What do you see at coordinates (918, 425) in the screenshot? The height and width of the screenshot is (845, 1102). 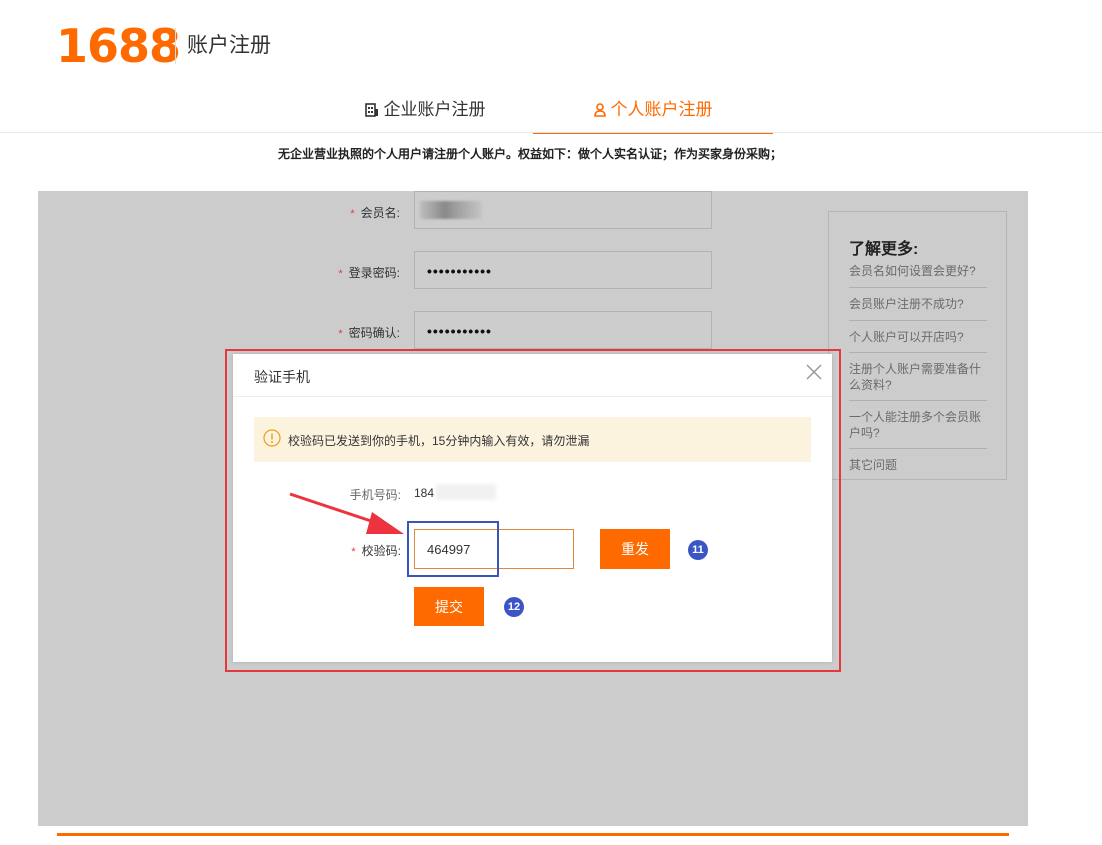 I see `help-link-multiple-accounts: 一个人能注册多个会员账户吗?` at bounding box center [918, 425].